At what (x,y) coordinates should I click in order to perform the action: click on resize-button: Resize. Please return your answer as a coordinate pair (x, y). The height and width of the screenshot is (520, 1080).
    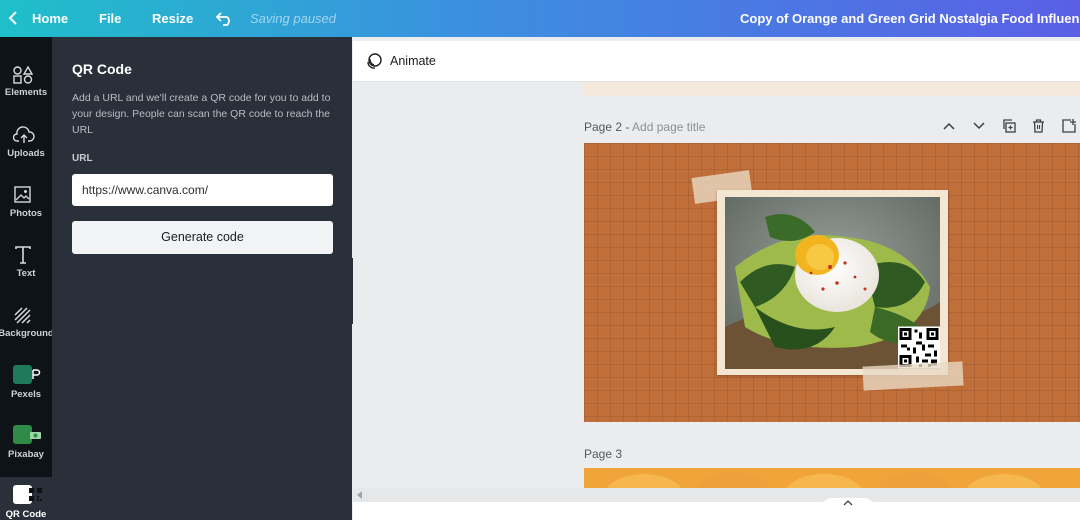
    Looking at the image, I should click on (172, 18).